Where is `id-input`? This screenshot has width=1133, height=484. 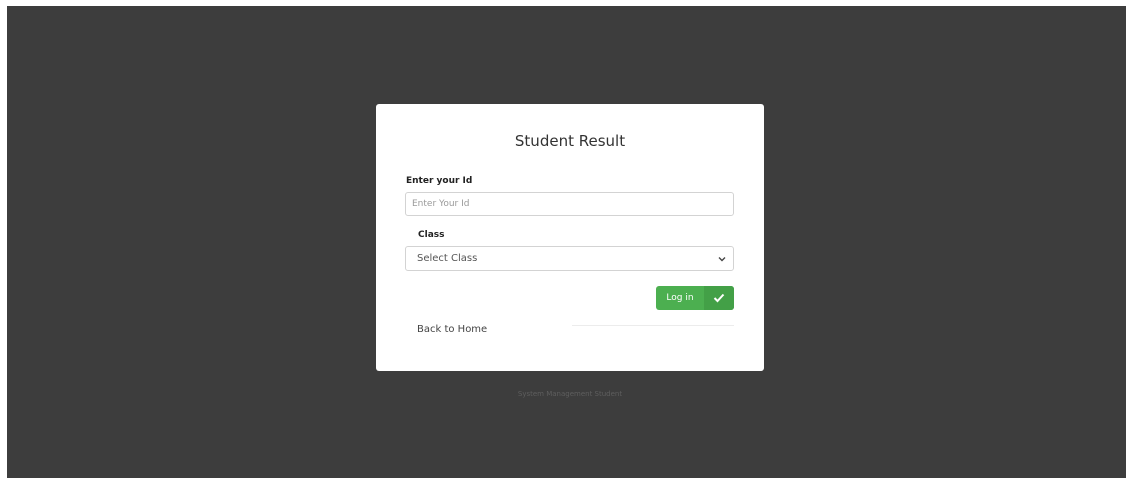
id-input is located at coordinates (569, 204).